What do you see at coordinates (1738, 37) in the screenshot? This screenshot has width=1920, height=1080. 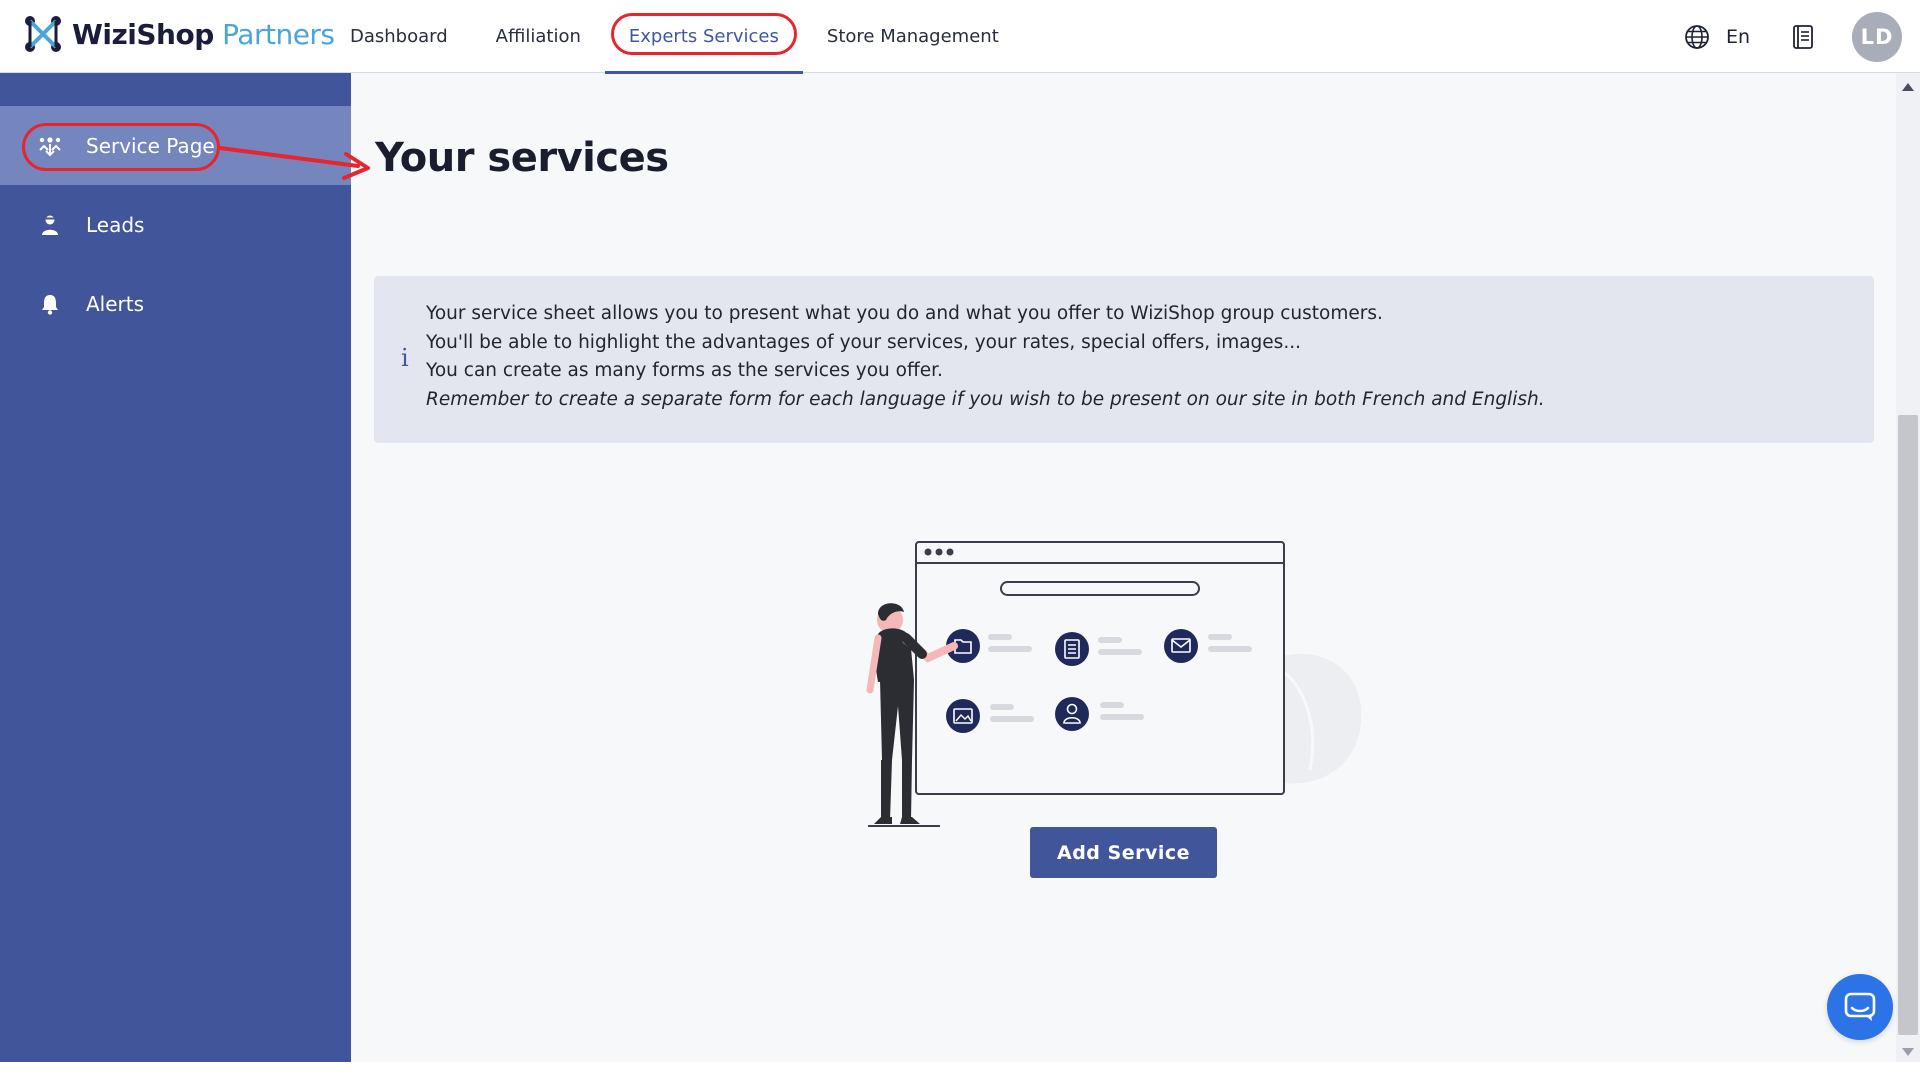 I see `language-selector: En` at bounding box center [1738, 37].